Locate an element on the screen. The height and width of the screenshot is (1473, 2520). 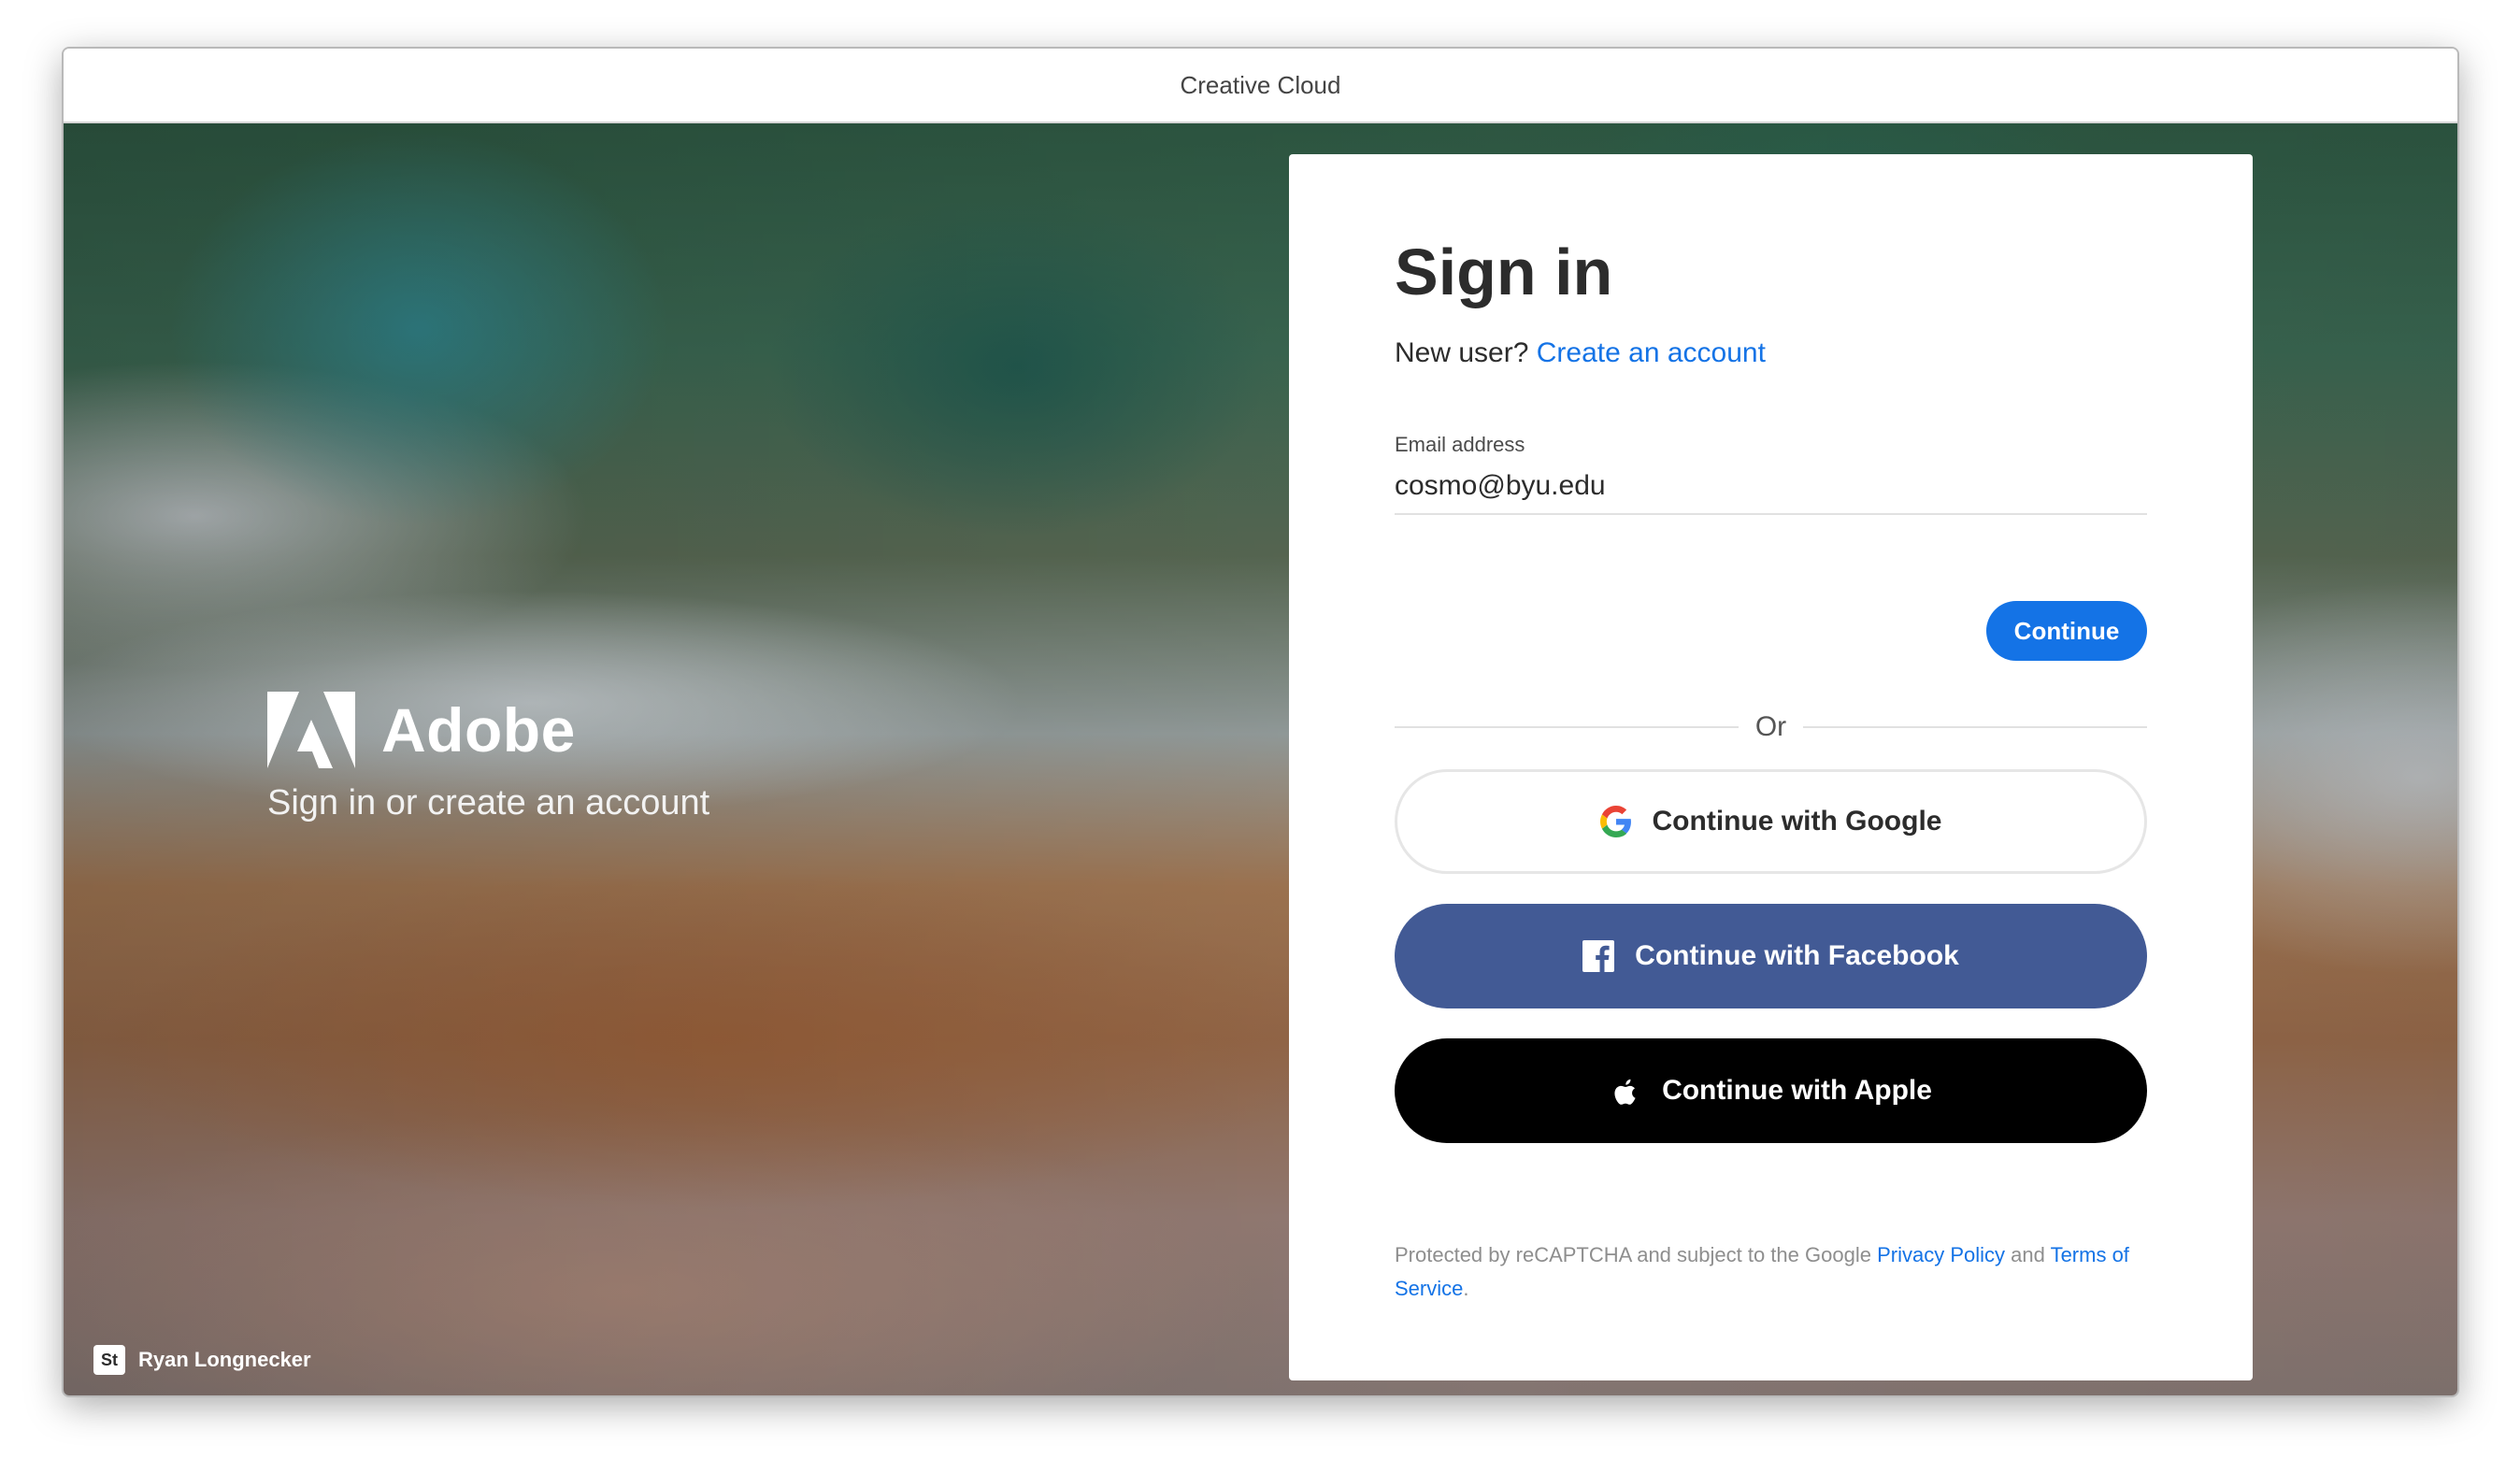
window-title: Creative Cloud is located at coordinates (1260, 84).